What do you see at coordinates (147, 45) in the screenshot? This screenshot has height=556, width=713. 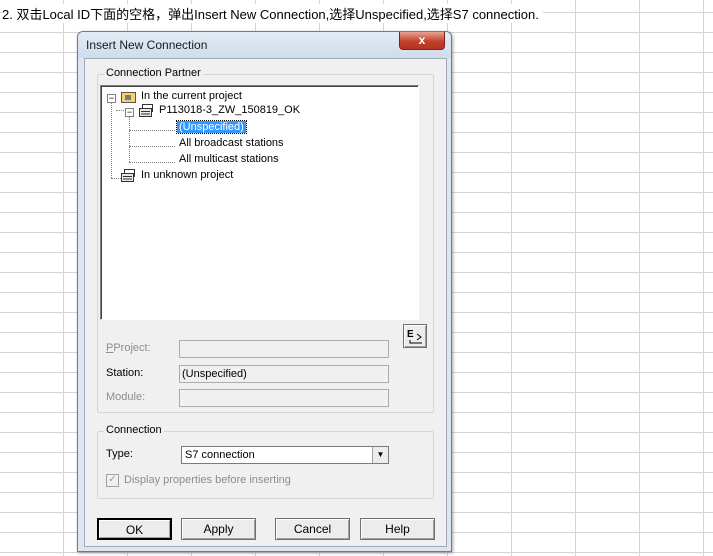 I see `dialog-title: Insert New Connection` at bounding box center [147, 45].